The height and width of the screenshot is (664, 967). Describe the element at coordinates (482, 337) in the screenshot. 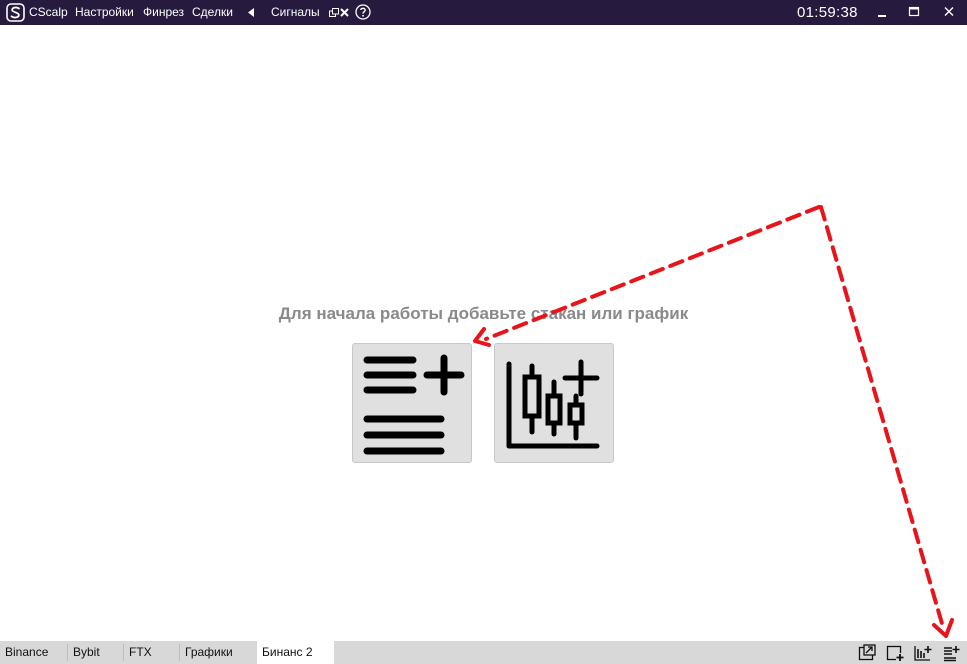

I see `arrowhead-left` at that location.